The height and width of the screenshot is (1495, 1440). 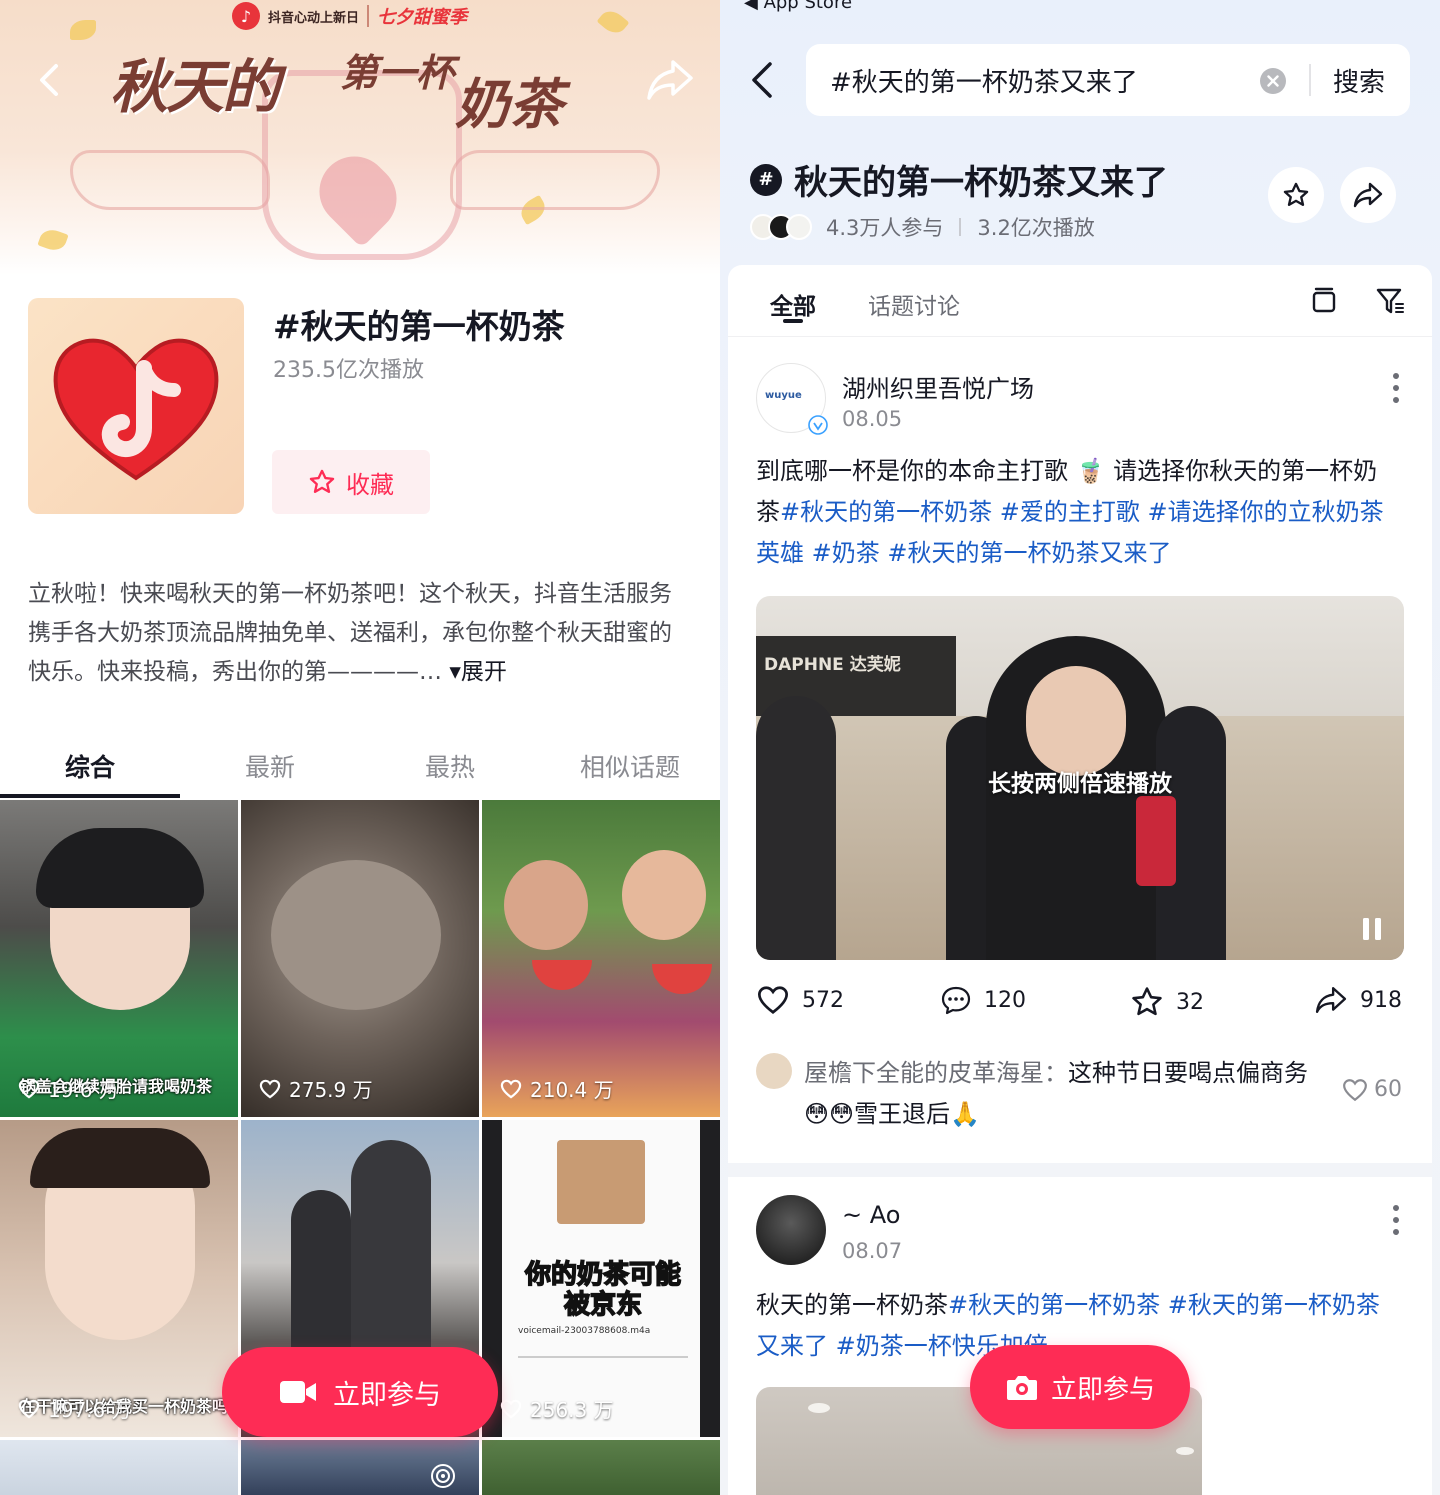 What do you see at coordinates (1359, 80) in the screenshot?
I see `search-button: 搜索` at bounding box center [1359, 80].